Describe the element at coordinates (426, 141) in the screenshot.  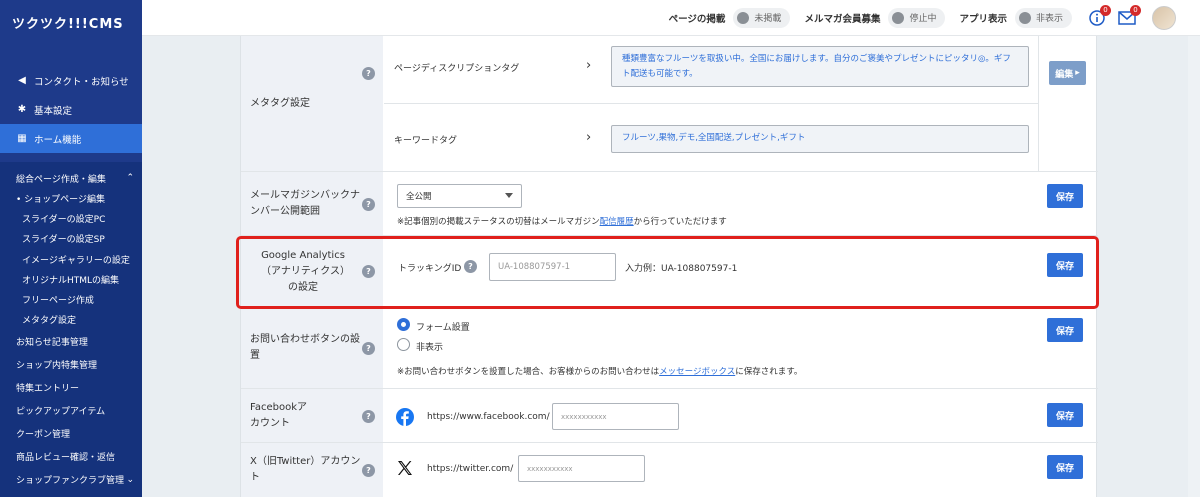
I see `keyword-tag-label: キーワードタグ` at that location.